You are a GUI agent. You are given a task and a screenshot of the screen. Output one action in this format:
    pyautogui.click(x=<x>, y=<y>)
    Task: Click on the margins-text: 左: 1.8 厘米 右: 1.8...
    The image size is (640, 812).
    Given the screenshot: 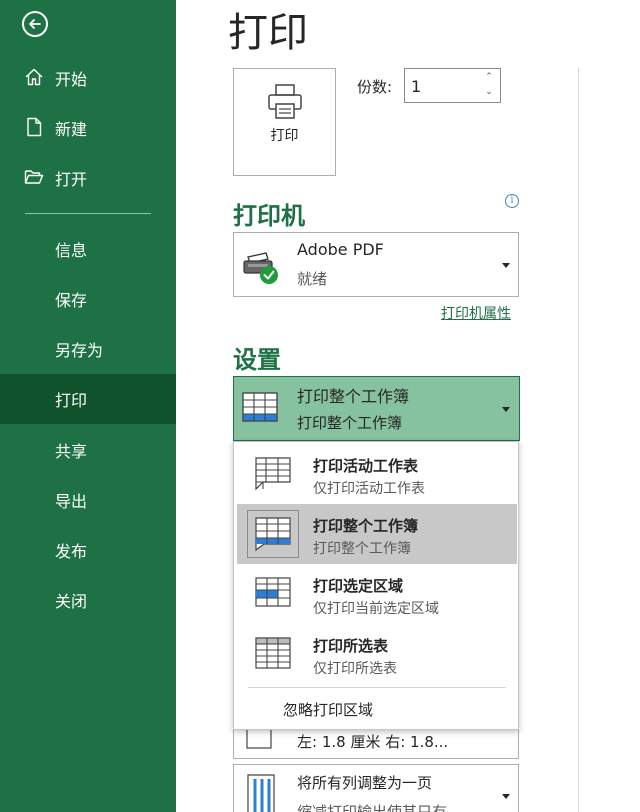 What is the action you would take?
    pyautogui.click(x=373, y=742)
    